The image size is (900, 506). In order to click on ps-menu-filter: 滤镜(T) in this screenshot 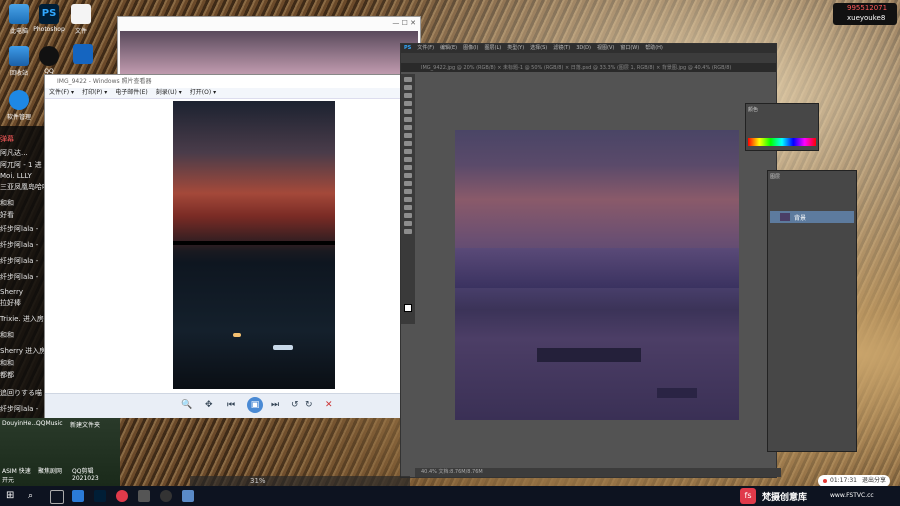, I will do `click(561, 48)`.